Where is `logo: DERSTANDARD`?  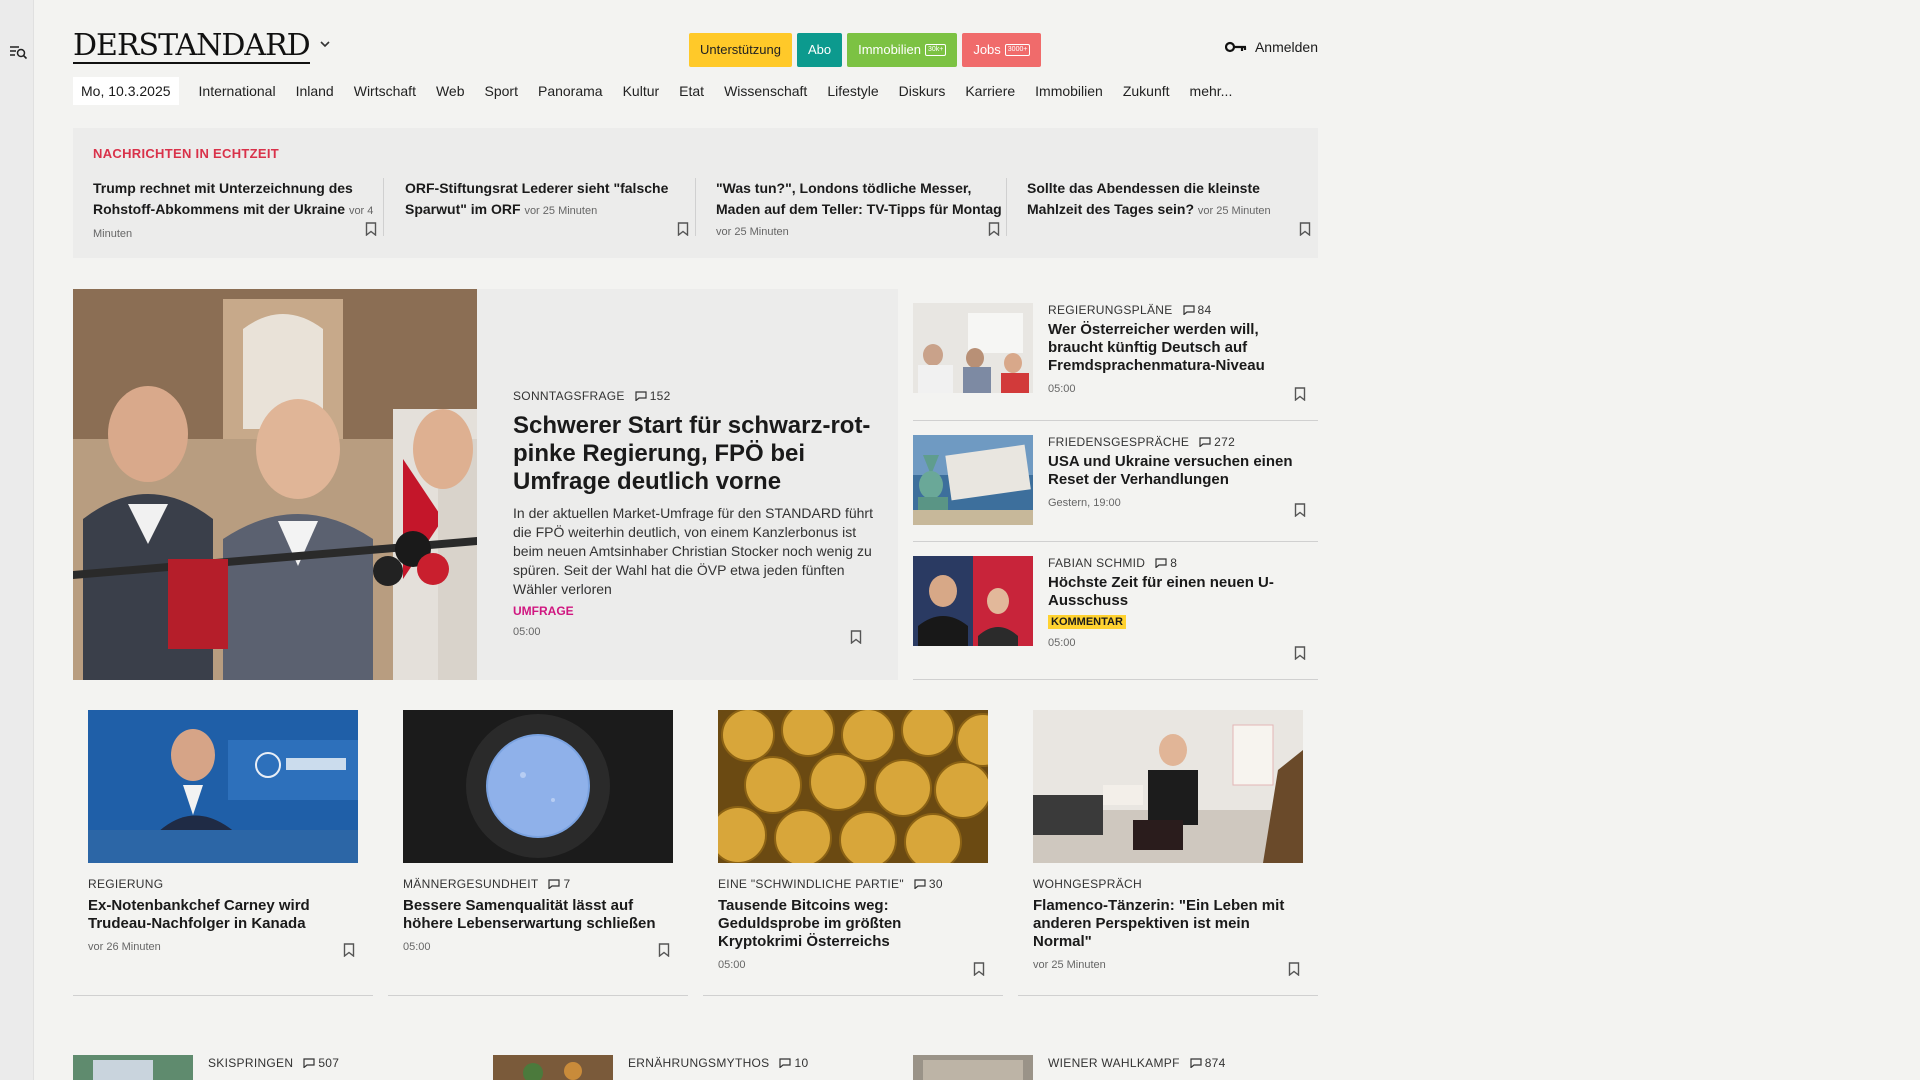
logo: DERSTANDARD is located at coordinates (192, 47).